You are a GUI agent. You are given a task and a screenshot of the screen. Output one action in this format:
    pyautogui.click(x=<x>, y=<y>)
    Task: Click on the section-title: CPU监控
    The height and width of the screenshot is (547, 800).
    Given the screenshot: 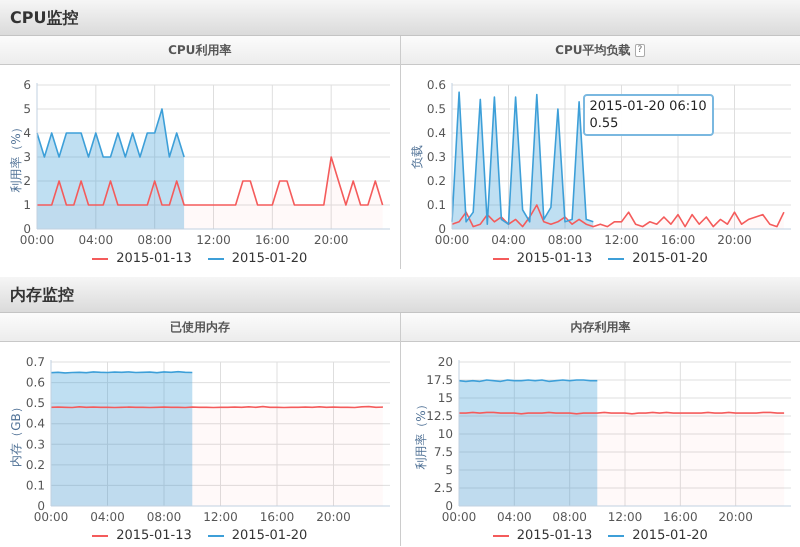 What is the action you would take?
    pyautogui.click(x=44, y=17)
    